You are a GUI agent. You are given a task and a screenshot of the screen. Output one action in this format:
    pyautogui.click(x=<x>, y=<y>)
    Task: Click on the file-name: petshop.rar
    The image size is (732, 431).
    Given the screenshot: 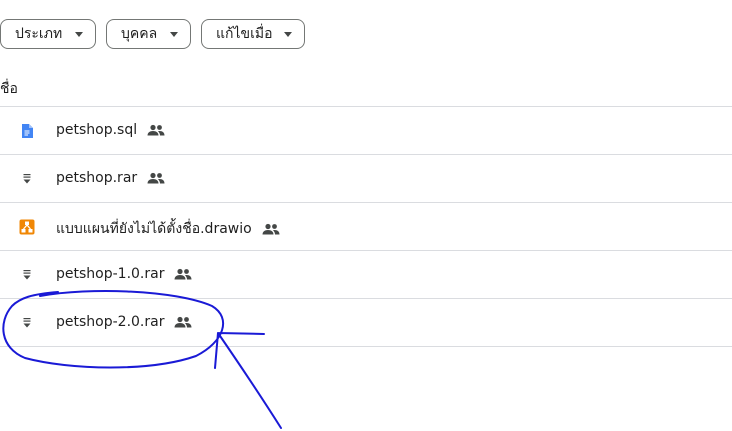 What is the action you would take?
    pyautogui.click(x=97, y=178)
    